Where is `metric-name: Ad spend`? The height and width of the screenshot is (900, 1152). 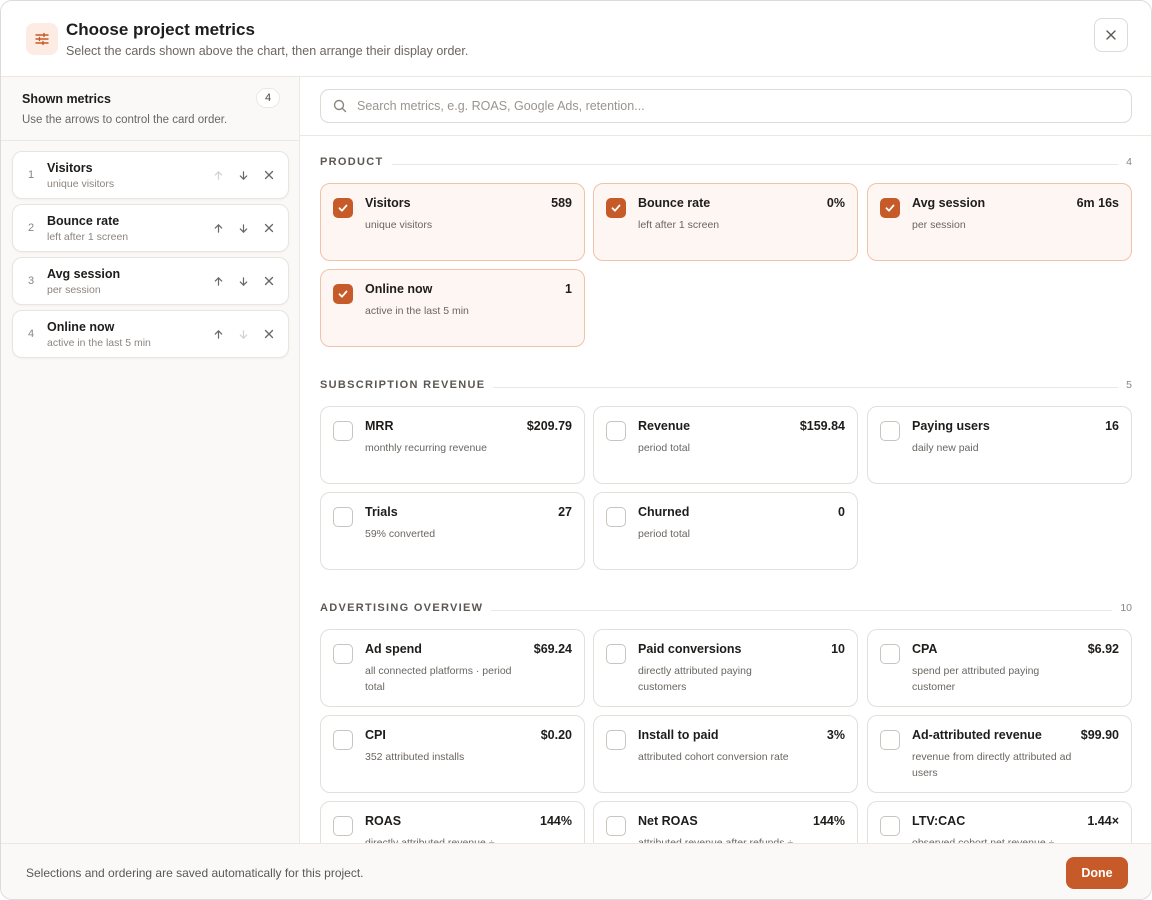 metric-name: Ad spend is located at coordinates (393, 649).